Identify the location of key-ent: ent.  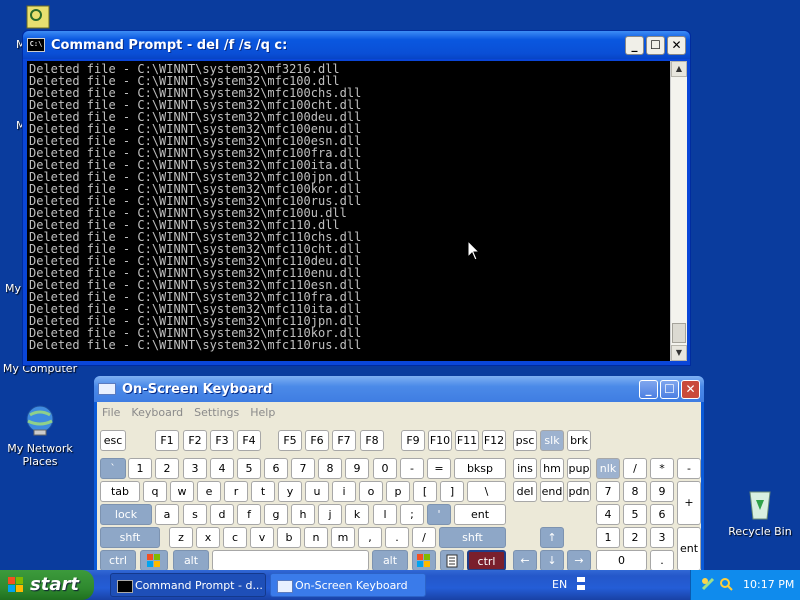
(480, 514).